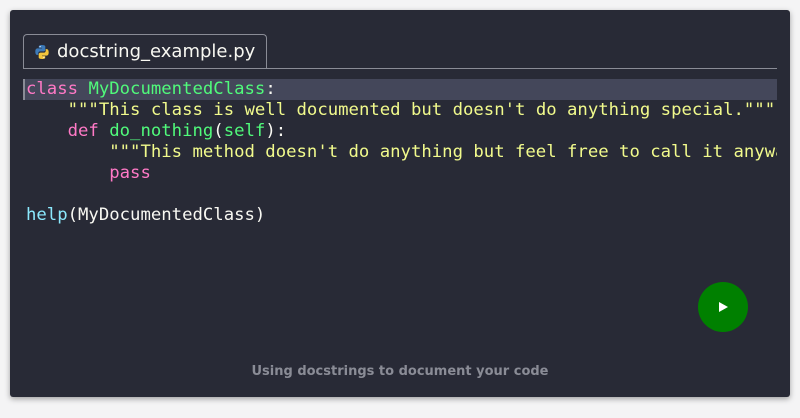 The height and width of the screenshot is (418, 800). What do you see at coordinates (52, 89) in the screenshot?
I see `keyword-token: class` at bounding box center [52, 89].